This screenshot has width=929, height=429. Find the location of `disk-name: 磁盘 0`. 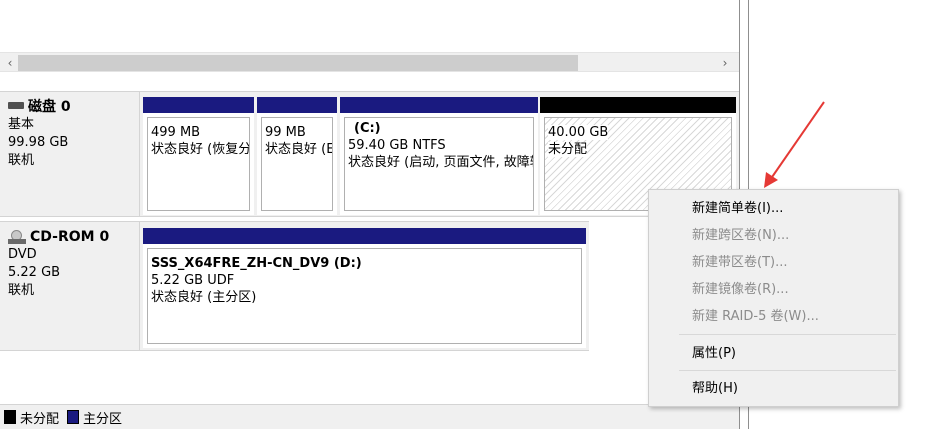

disk-name: 磁盘 0 is located at coordinates (49, 107).